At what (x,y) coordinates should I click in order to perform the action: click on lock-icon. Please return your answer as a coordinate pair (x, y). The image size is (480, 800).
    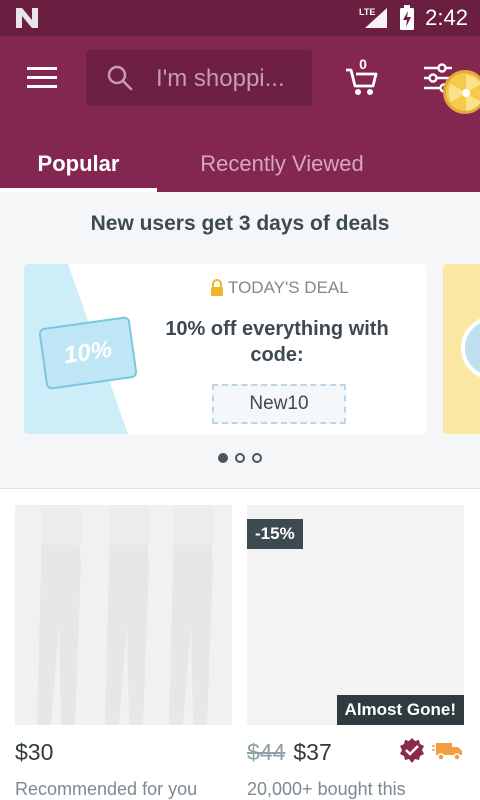
    Looking at the image, I should click on (217, 287).